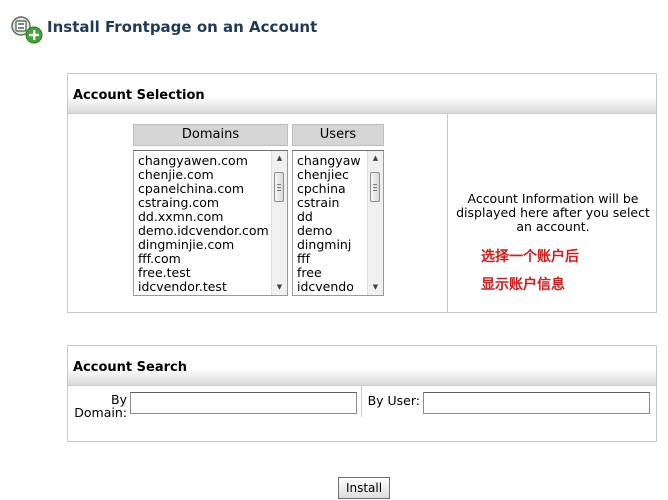 The width and height of the screenshot is (668, 500). I want to click on by-domain-label: By Domain:, so click(100, 406).